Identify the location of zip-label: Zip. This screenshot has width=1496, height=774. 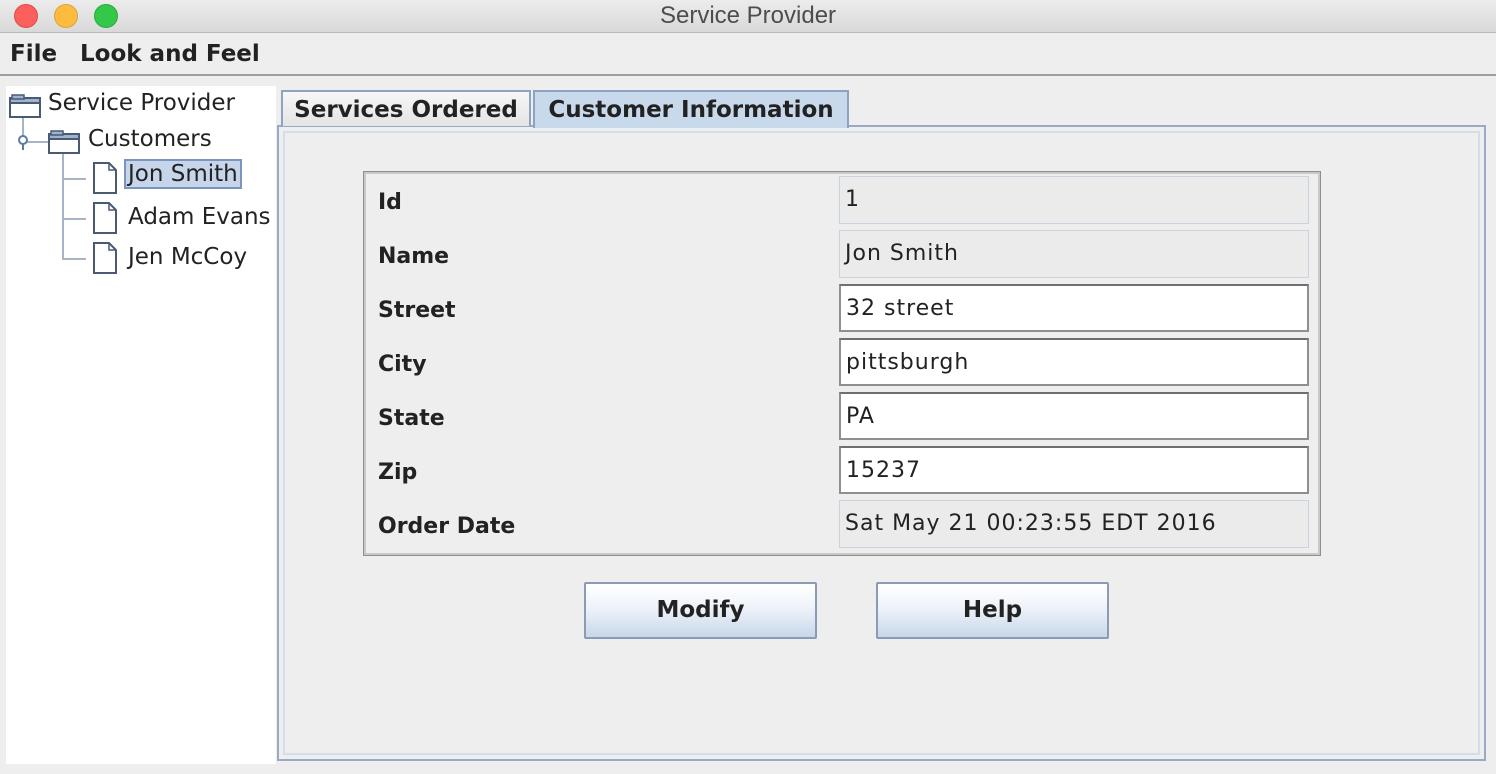
(398, 472).